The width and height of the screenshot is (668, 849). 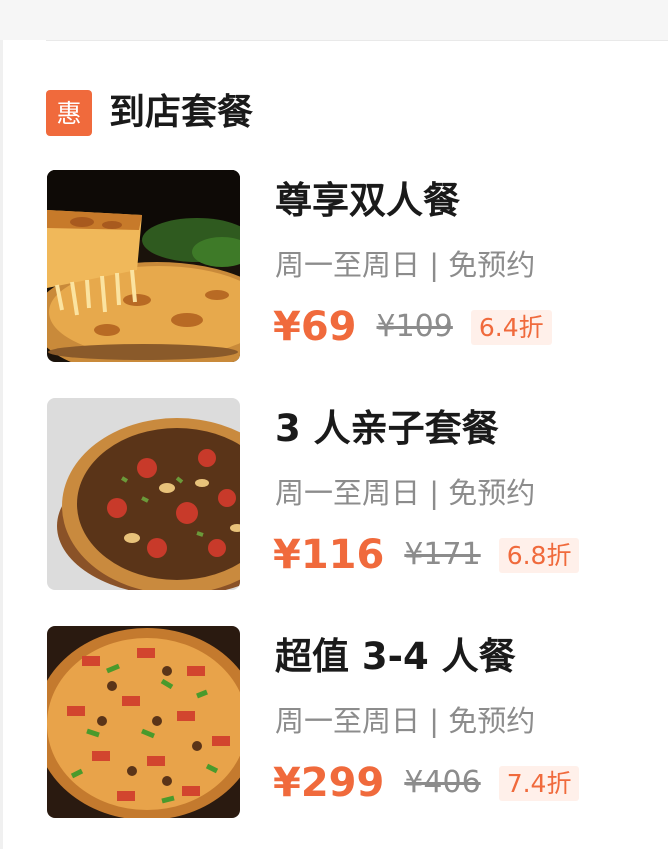 I want to click on deal-name: 超值 3-4 人餐, so click(x=395, y=656).